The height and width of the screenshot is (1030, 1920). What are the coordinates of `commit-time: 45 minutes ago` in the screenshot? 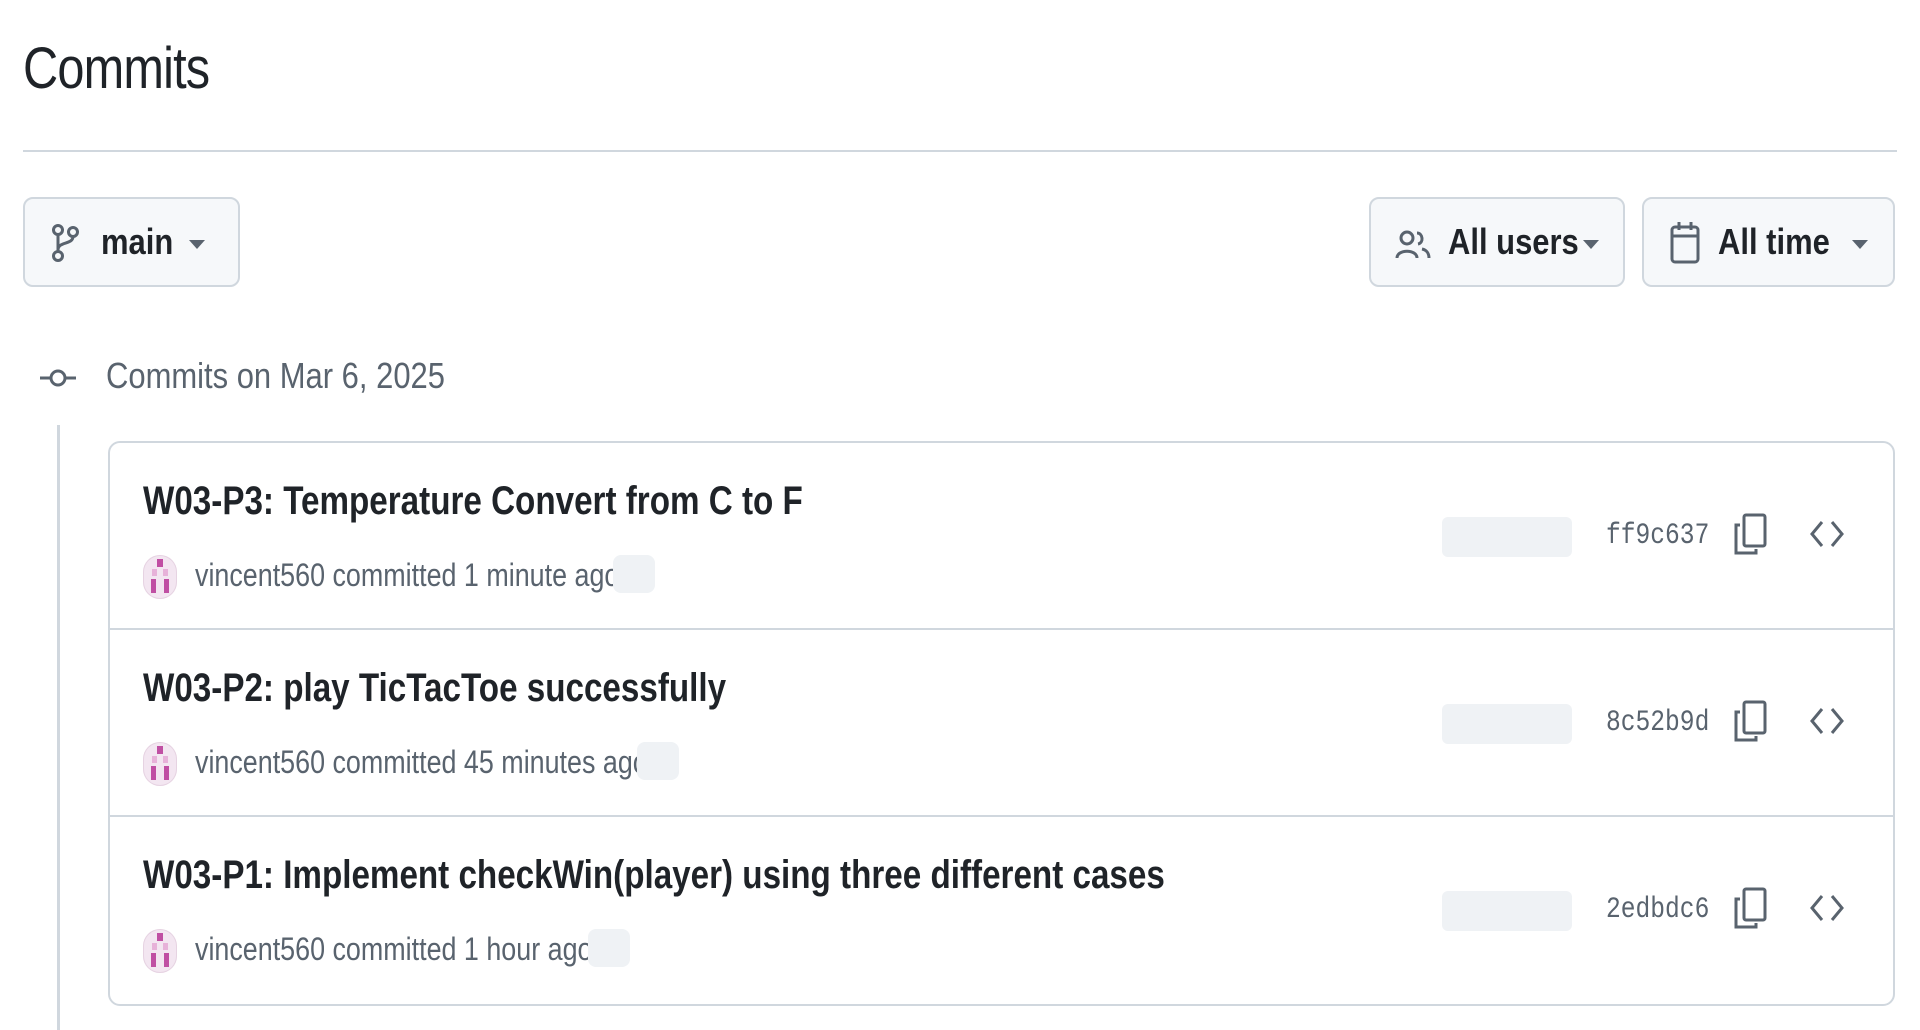 It's located at (555, 762).